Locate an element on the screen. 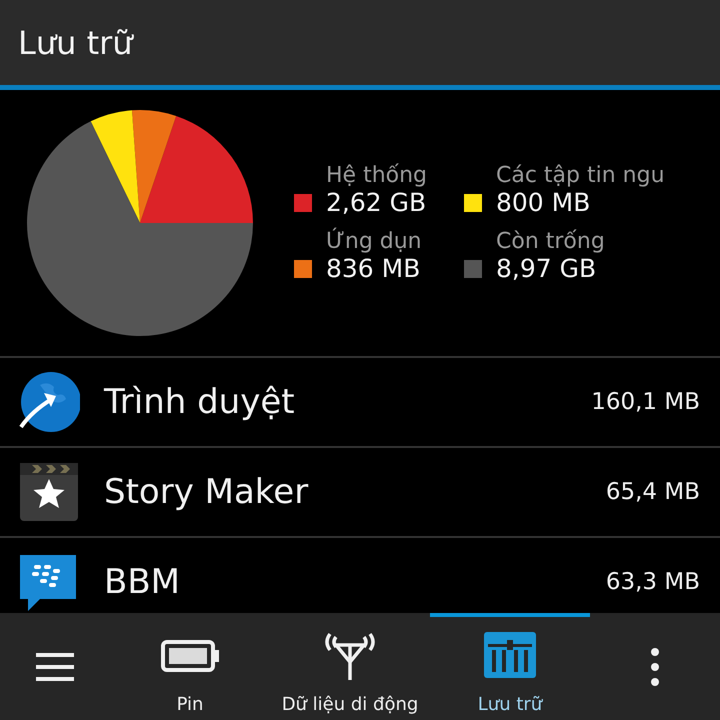 This screenshot has width=720, height=720. bottom-tab: Pin is located at coordinates (190, 666).